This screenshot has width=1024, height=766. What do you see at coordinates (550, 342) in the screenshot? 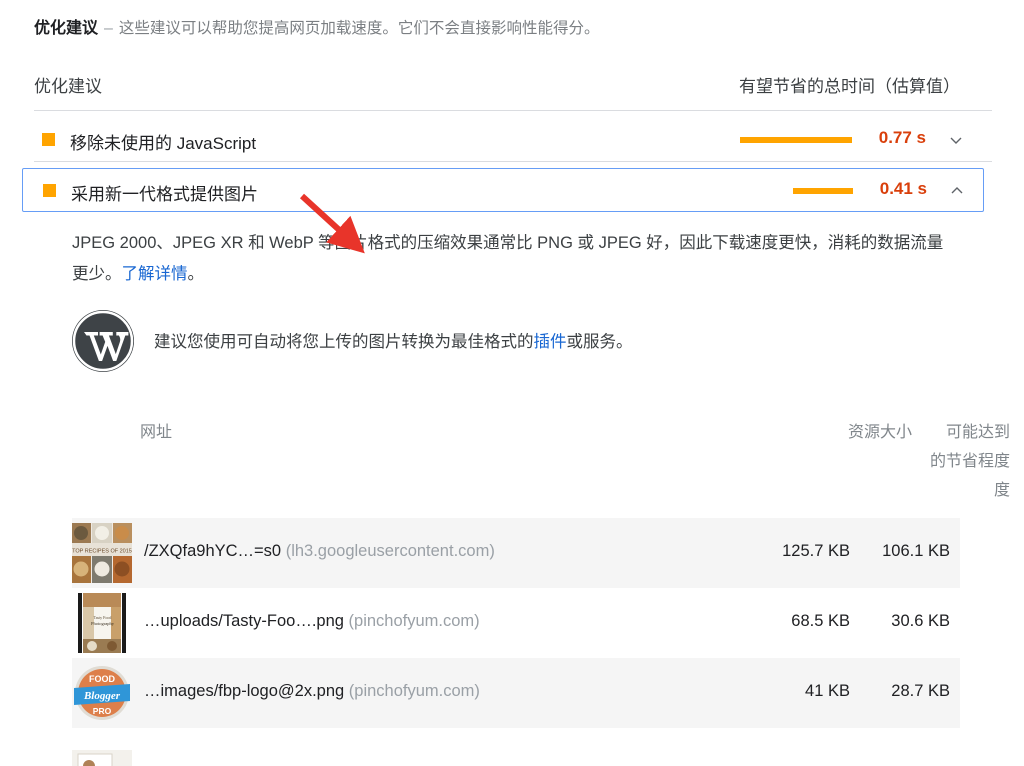
I see `plugin-link: 插件` at bounding box center [550, 342].